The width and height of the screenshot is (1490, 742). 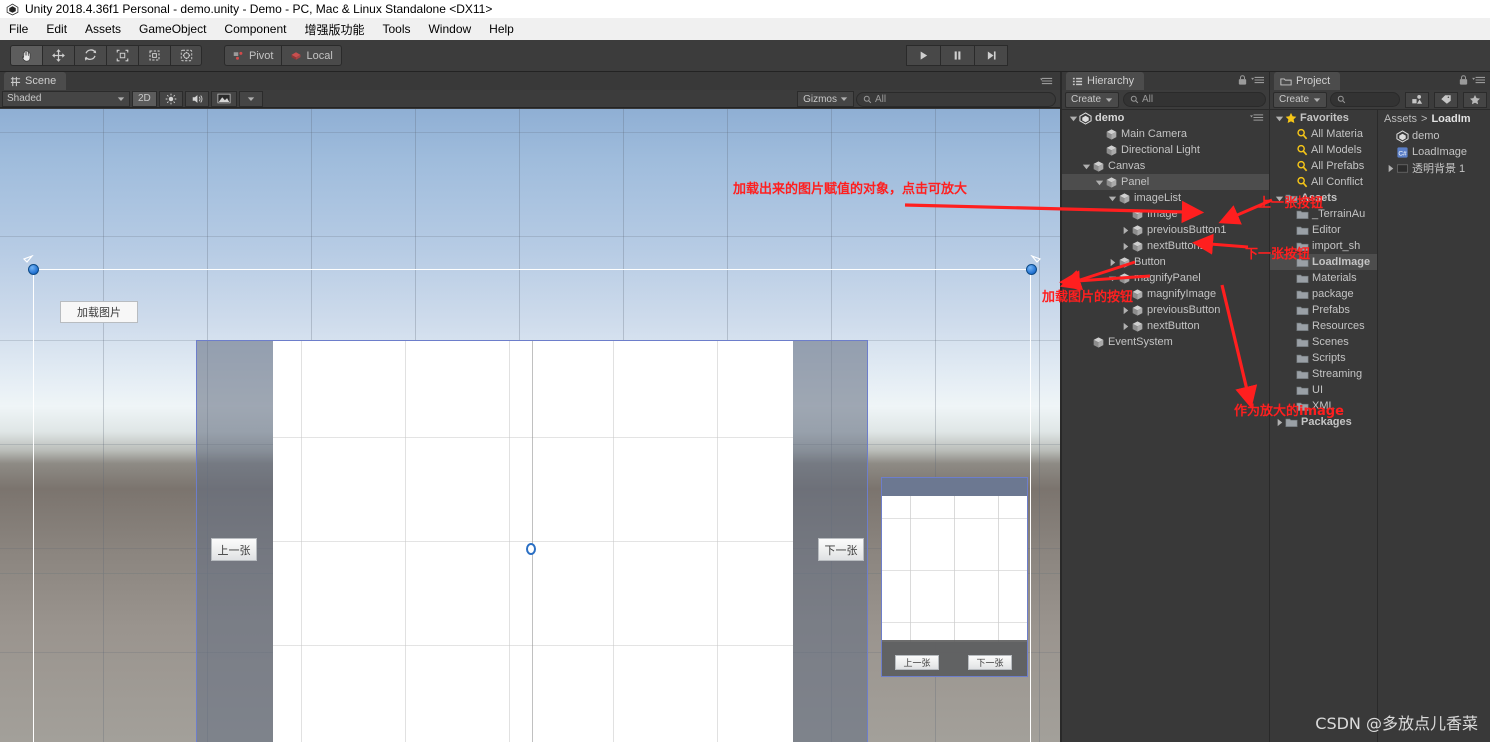 What do you see at coordinates (1365, 99) in the screenshot?
I see `project-search-input` at bounding box center [1365, 99].